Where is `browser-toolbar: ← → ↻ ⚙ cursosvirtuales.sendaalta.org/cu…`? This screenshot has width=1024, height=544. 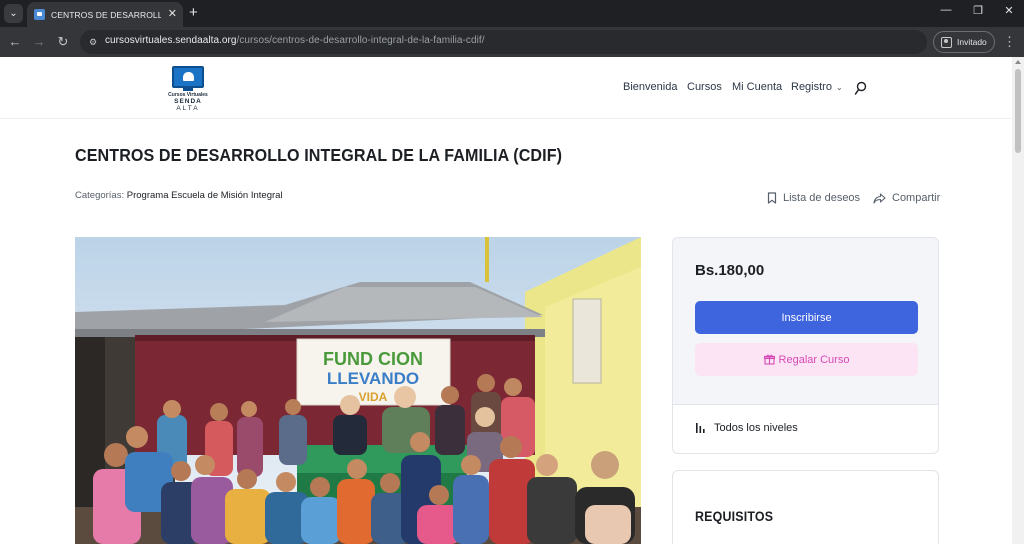
browser-toolbar: ← → ↻ ⚙ cursosvirtuales.sendaalta.org/cu… is located at coordinates (512, 42).